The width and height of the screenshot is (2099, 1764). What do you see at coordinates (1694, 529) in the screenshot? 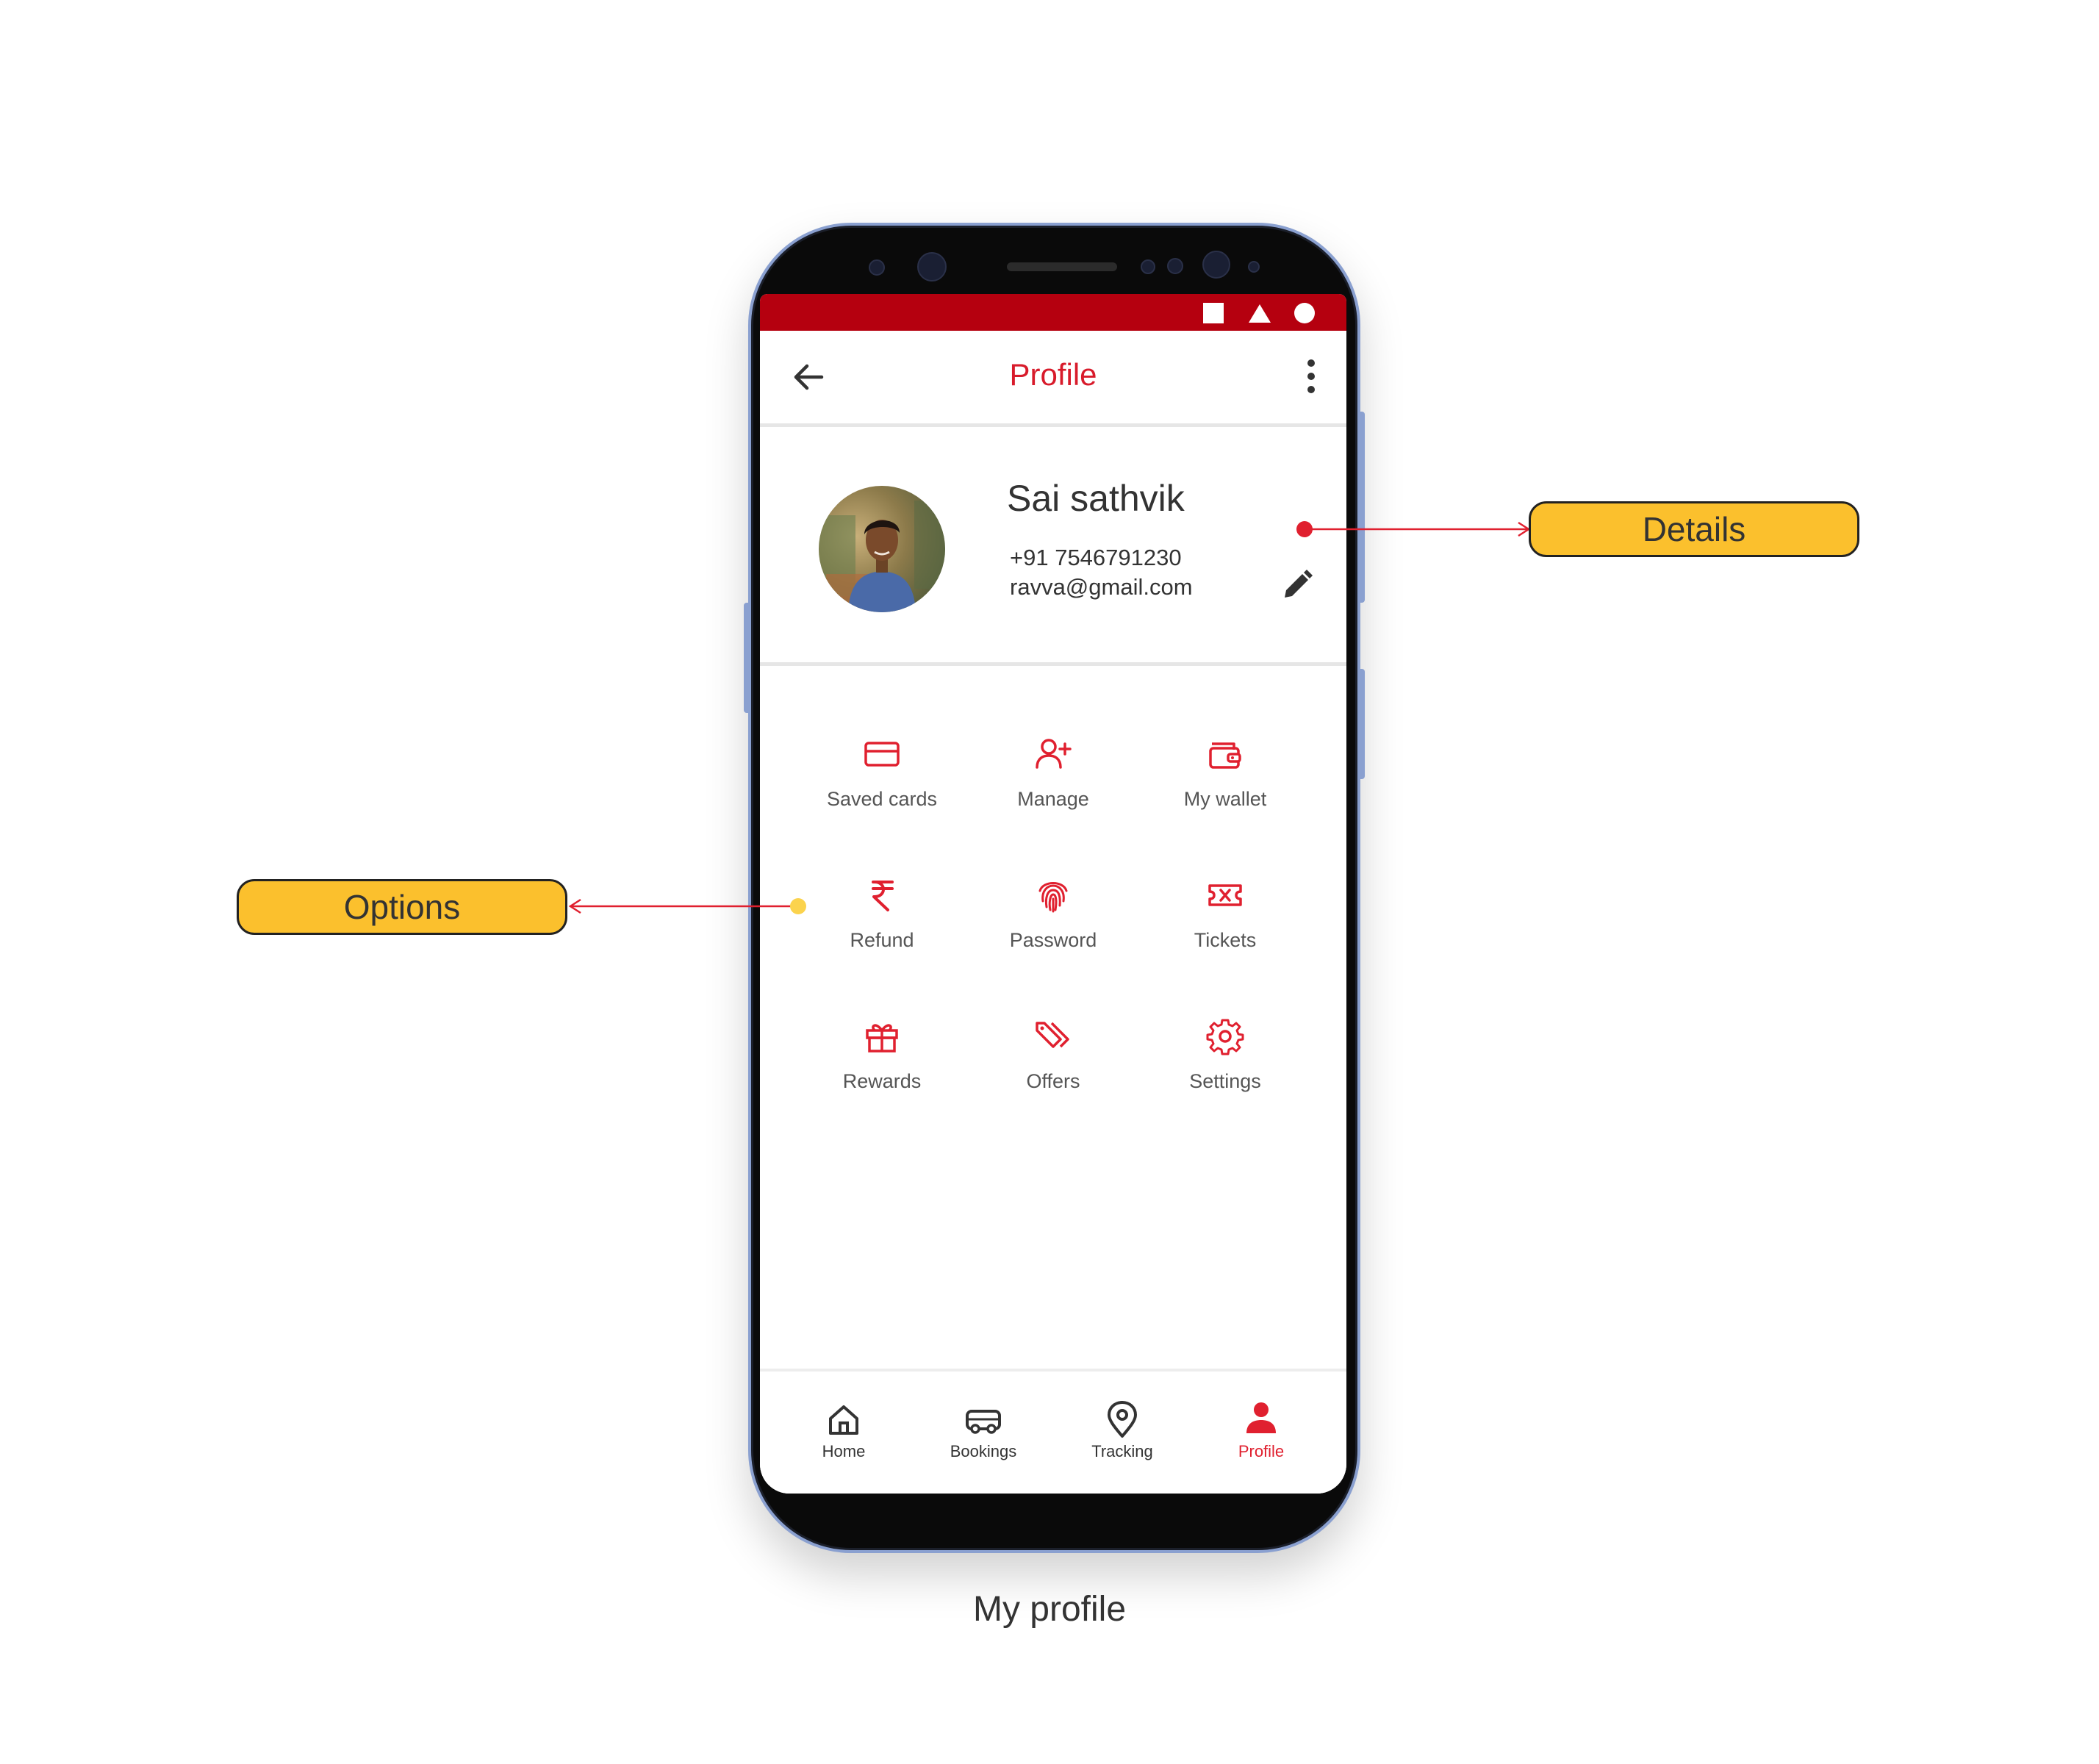
I see `details-callout: Details` at bounding box center [1694, 529].